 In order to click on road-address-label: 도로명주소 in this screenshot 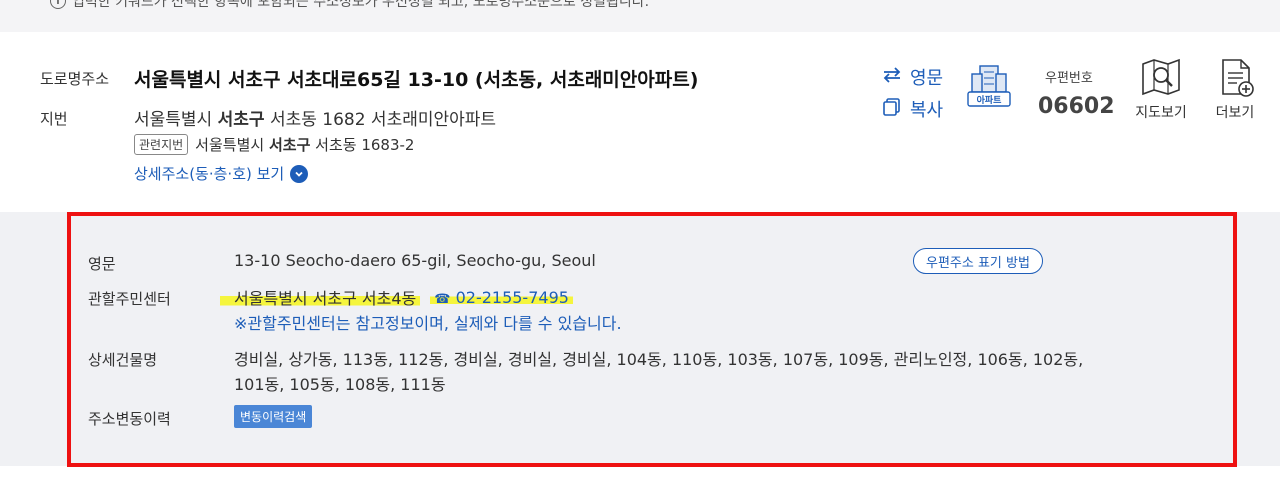, I will do `click(75, 79)`.